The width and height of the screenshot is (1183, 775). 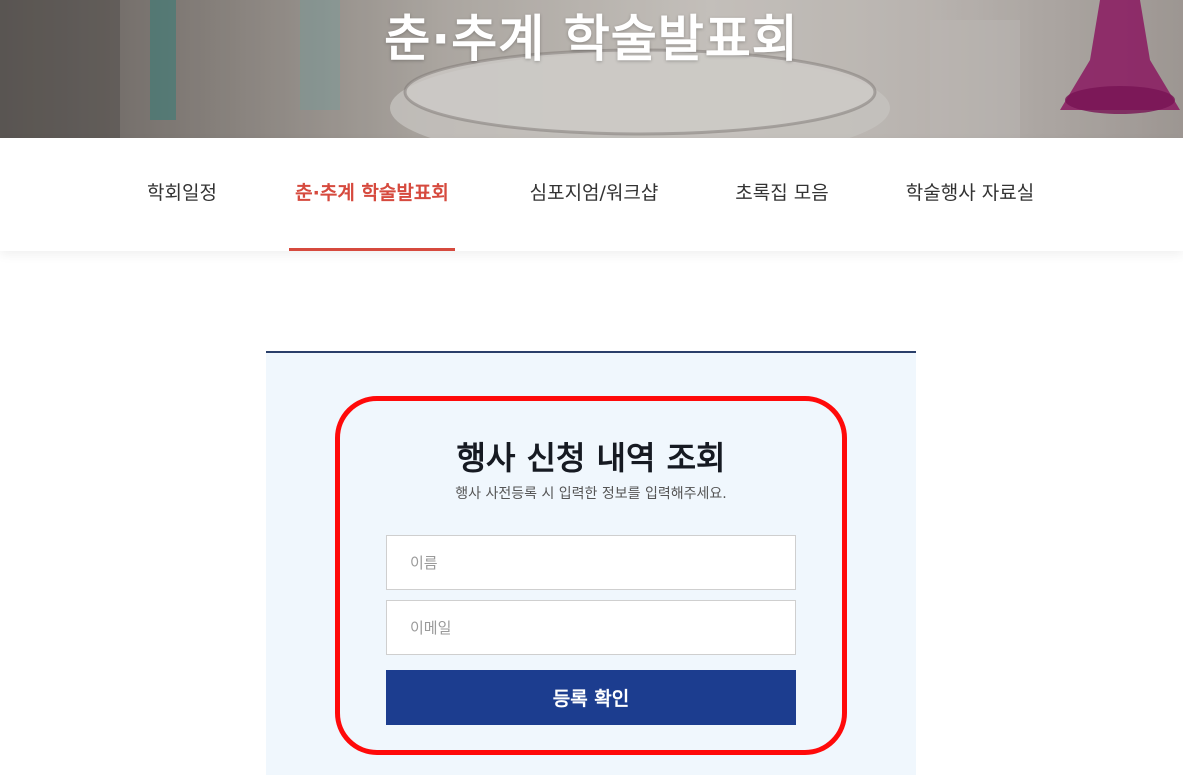 What do you see at coordinates (591, 562) in the screenshot?
I see `name-input` at bounding box center [591, 562].